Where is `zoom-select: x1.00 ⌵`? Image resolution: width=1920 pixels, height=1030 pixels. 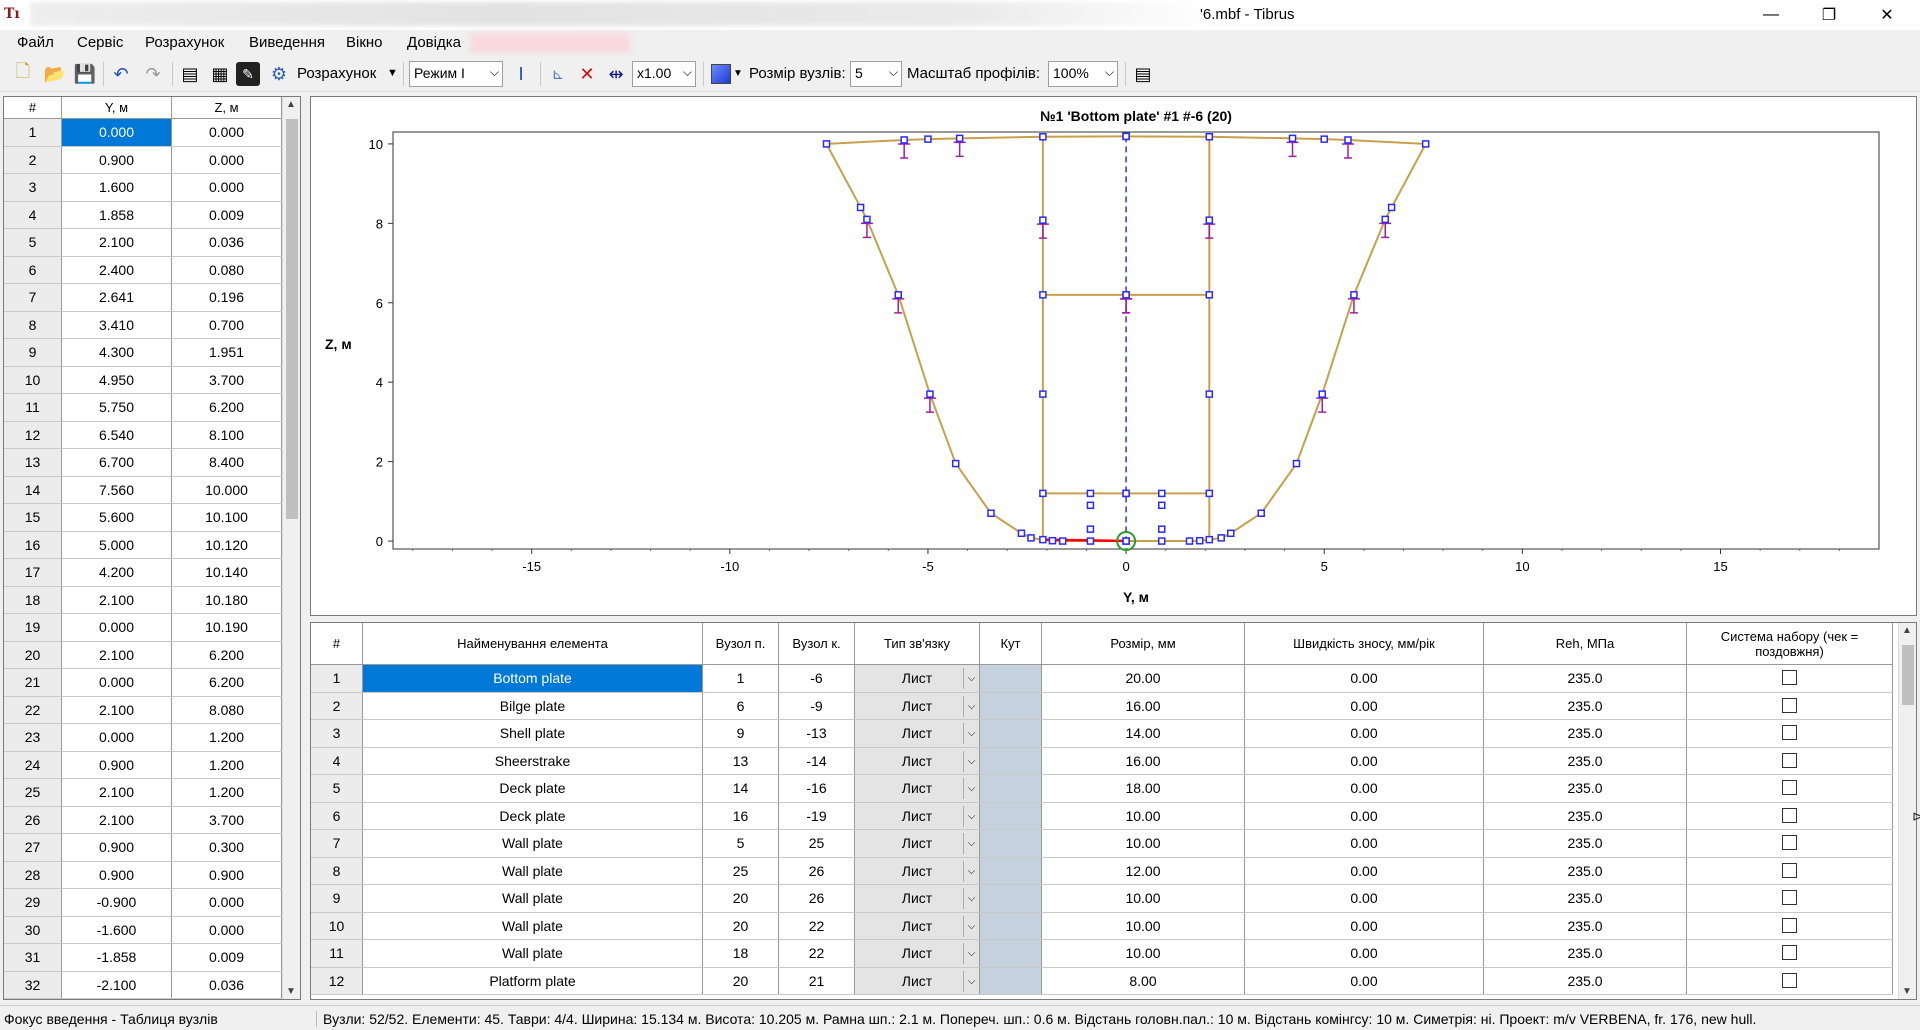 zoom-select: x1.00 ⌵ is located at coordinates (664, 74).